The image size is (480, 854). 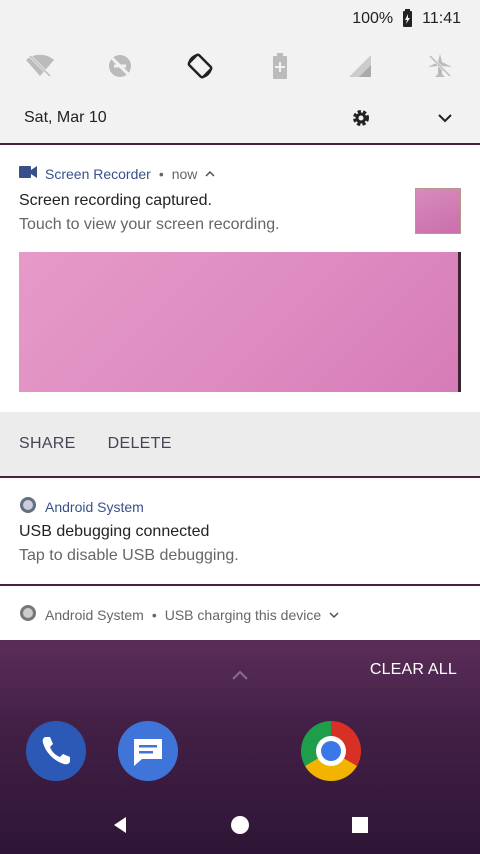 What do you see at coordinates (184, 173) in the screenshot?
I see `notification-time: now` at bounding box center [184, 173].